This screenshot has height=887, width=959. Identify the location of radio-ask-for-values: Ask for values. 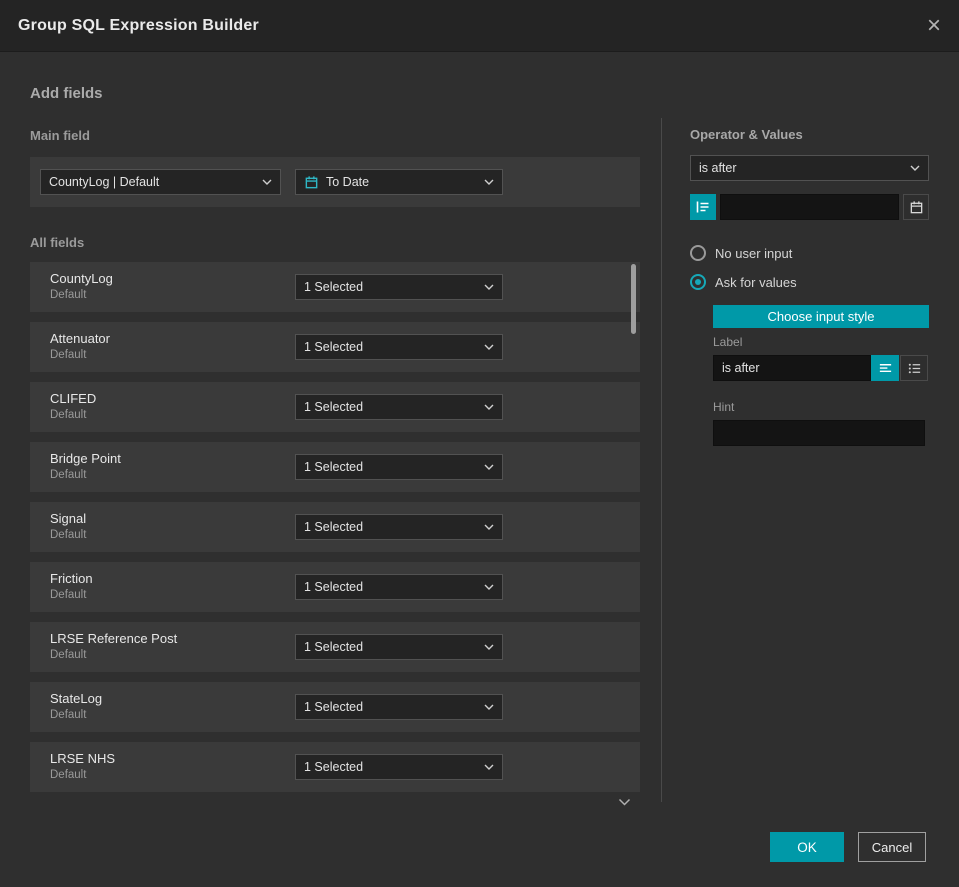
(743, 282).